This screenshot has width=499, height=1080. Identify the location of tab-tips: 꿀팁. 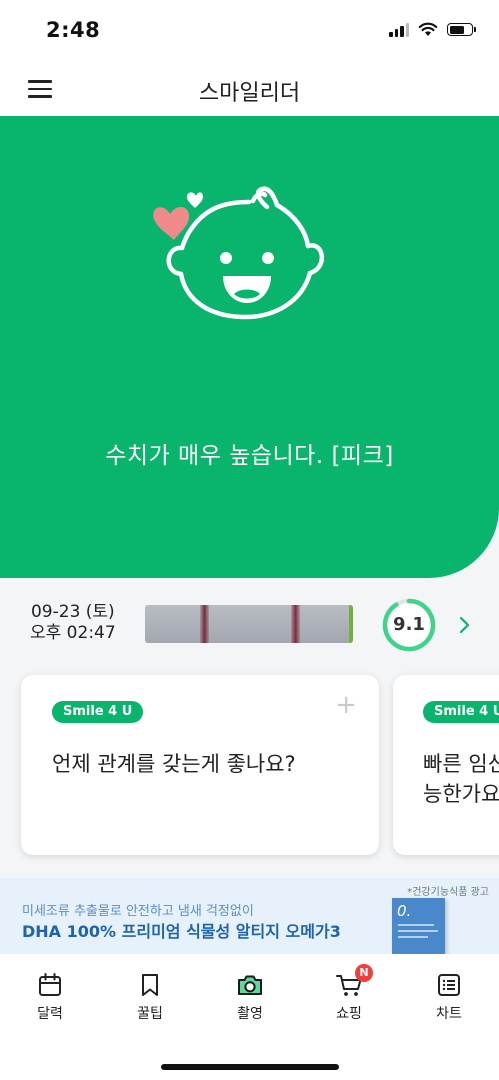
(150, 997).